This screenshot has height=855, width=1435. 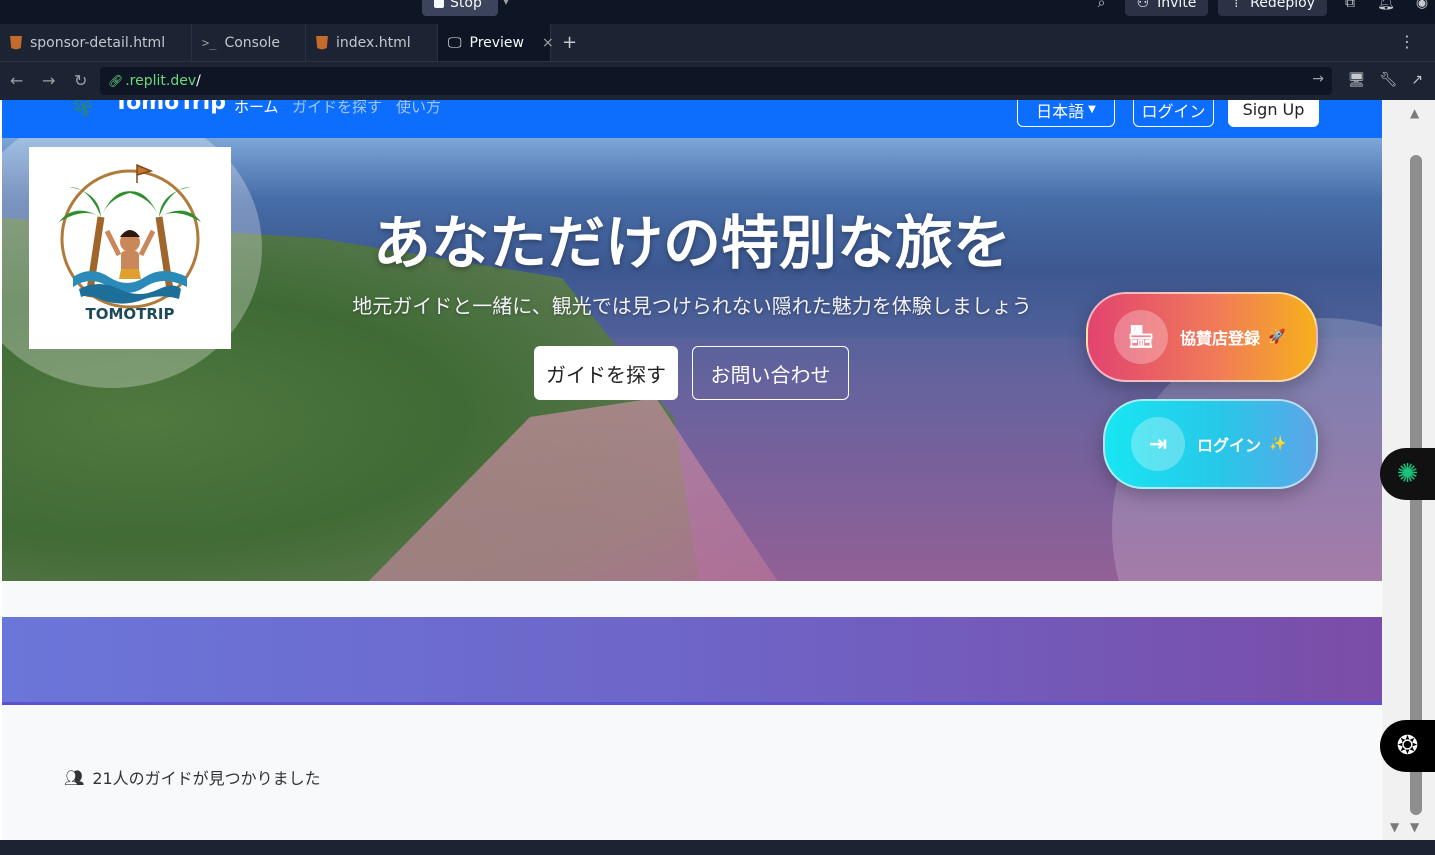 I want to click on open-external-icon: ↗, so click(x=1417, y=80).